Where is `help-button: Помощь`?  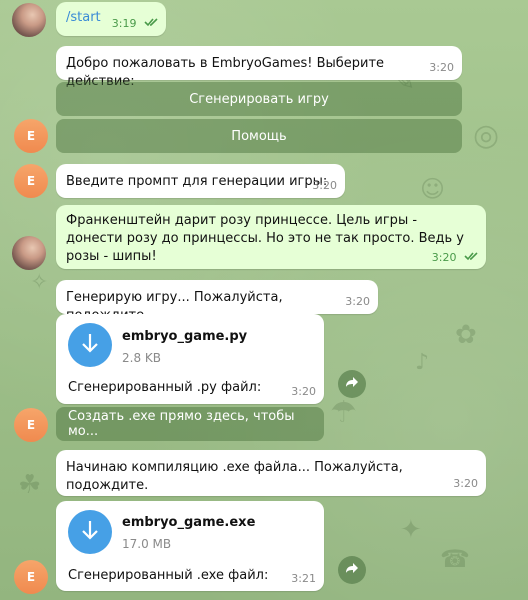 help-button: Помощь is located at coordinates (259, 136).